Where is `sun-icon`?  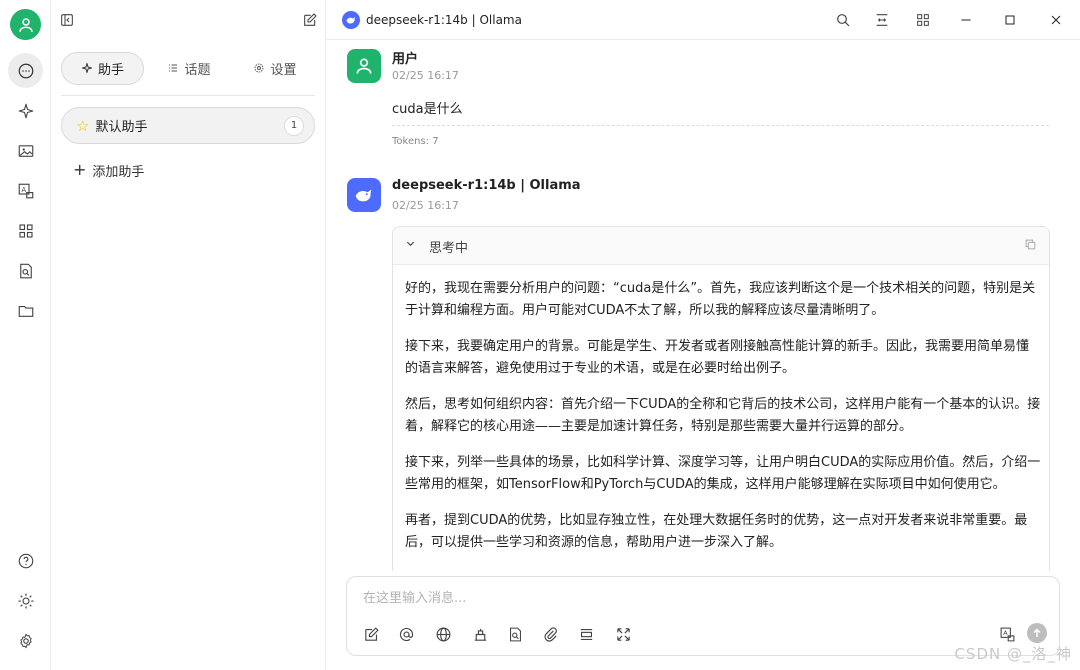
sun-icon is located at coordinates (25, 600).